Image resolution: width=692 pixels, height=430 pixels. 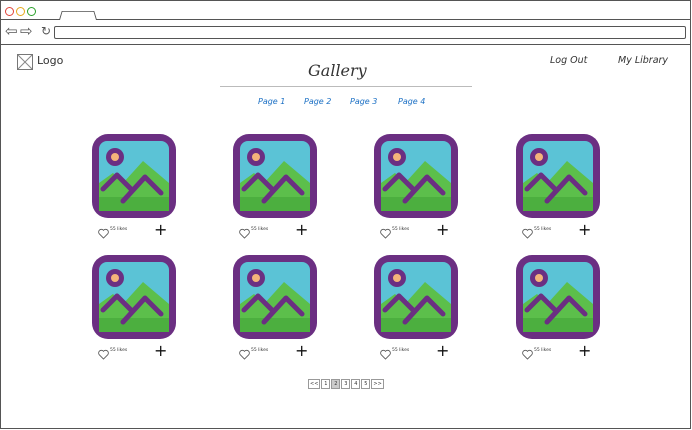 What do you see at coordinates (411, 101) in the screenshot?
I see `page-link-4: Page 4` at bounding box center [411, 101].